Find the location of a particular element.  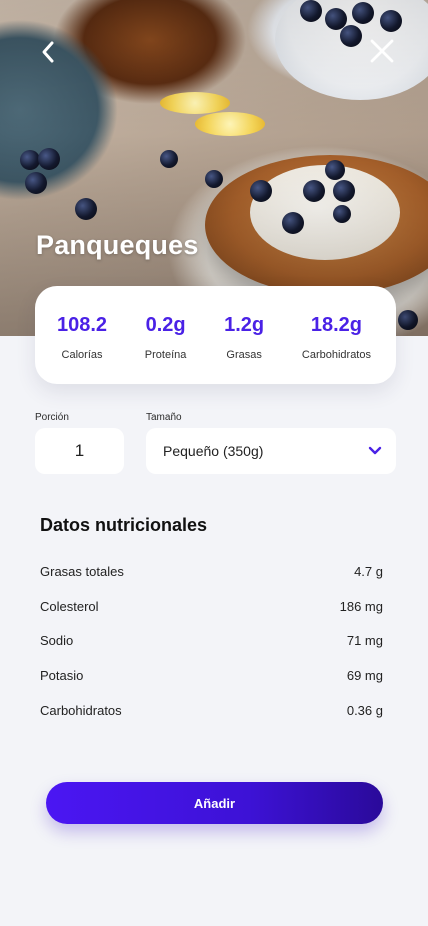

close-icon is located at coordinates (382, 51).